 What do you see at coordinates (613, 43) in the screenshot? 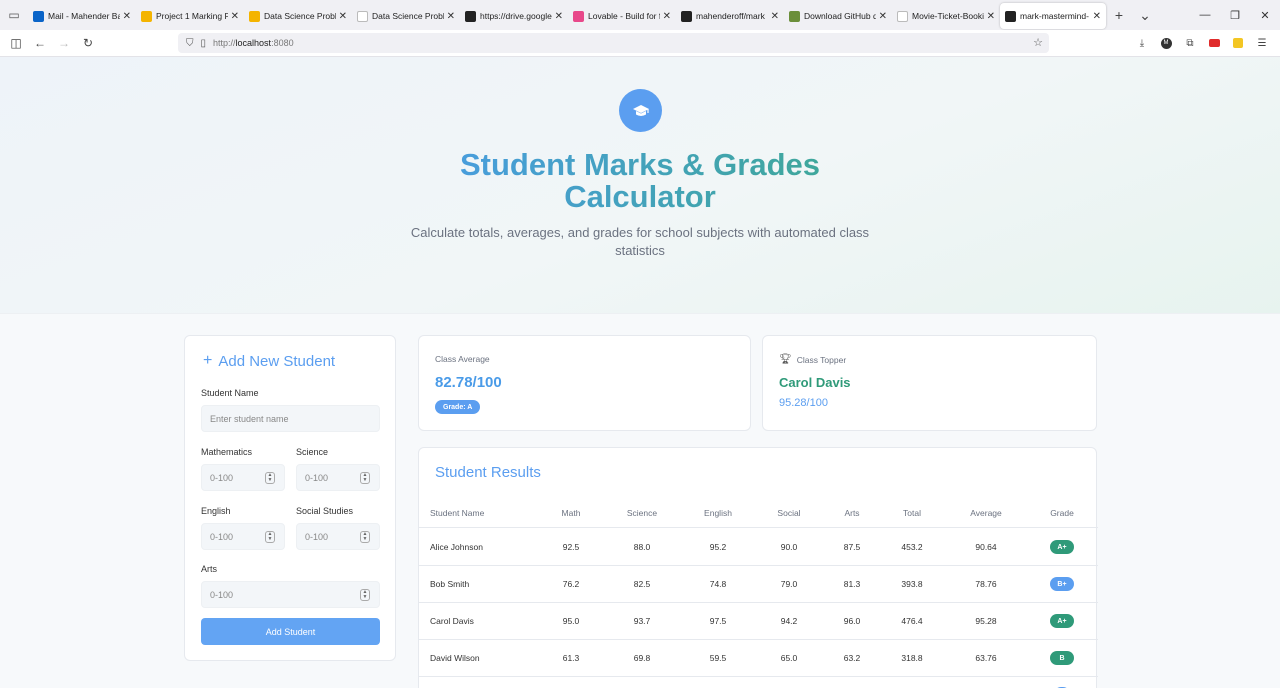
I see `url-bar: ⛉ ▯ http://localhost:8080 ☆` at bounding box center [613, 43].